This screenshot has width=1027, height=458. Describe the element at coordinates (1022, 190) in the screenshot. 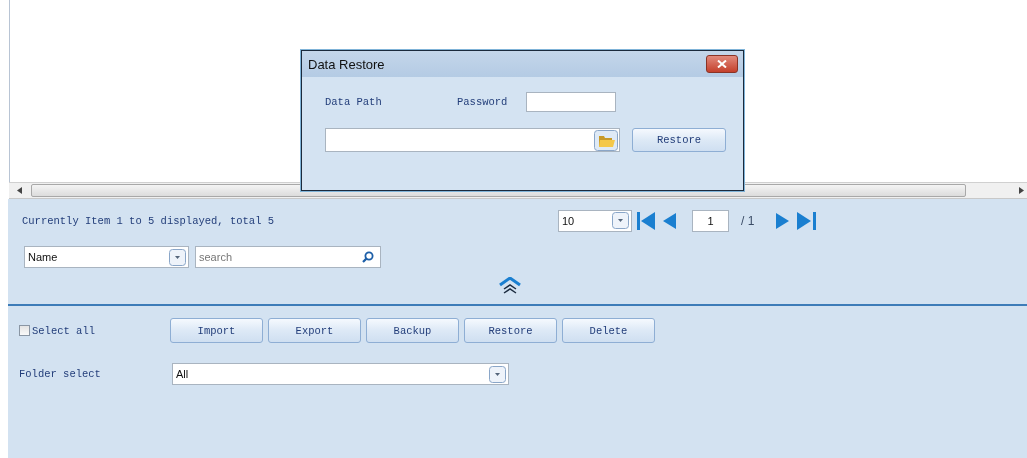

I see `scroll-right-icon` at that location.